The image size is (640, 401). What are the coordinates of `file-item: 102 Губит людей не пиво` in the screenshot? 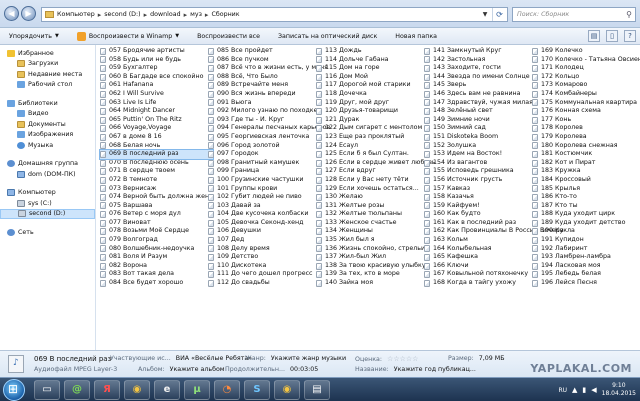 It's located at (269, 197).